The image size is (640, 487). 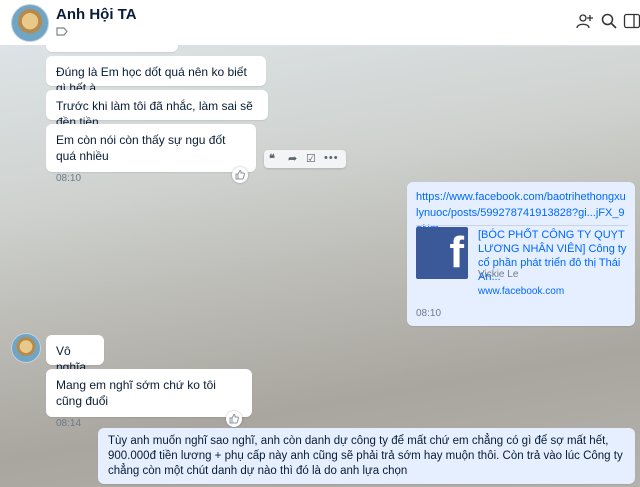 I want to click on link-preview-author: Vickie Le, so click(x=498, y=274).